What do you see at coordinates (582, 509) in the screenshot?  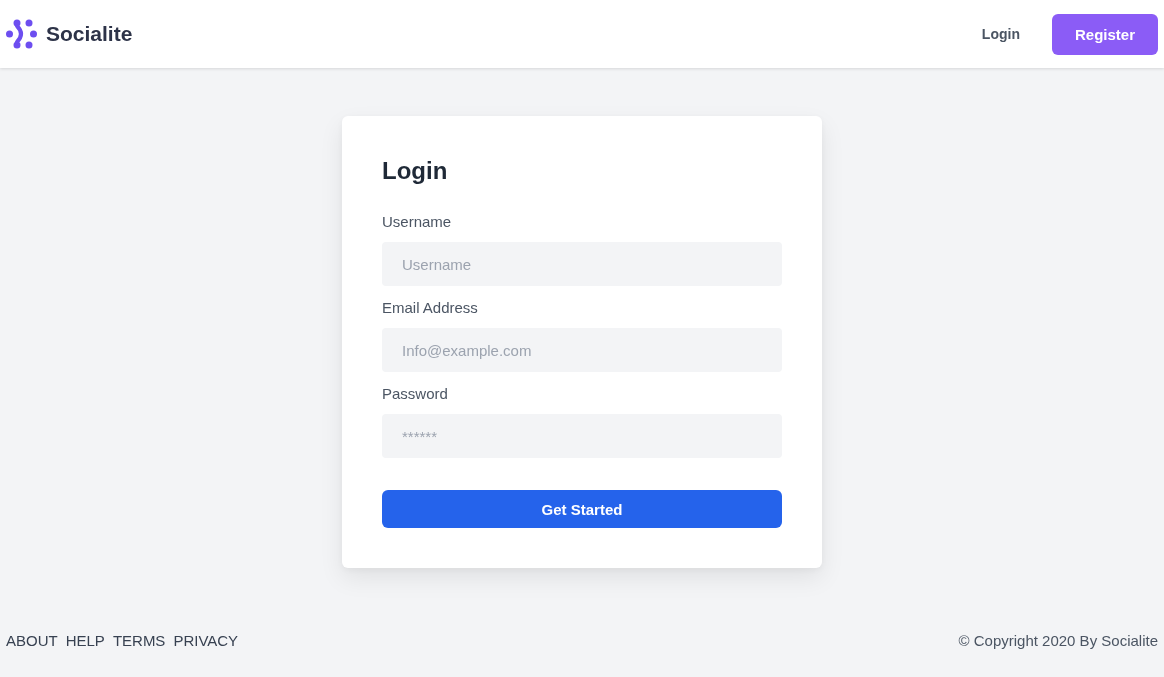 I see `get-started-button: Get Started` at bounding box center [582, 509].